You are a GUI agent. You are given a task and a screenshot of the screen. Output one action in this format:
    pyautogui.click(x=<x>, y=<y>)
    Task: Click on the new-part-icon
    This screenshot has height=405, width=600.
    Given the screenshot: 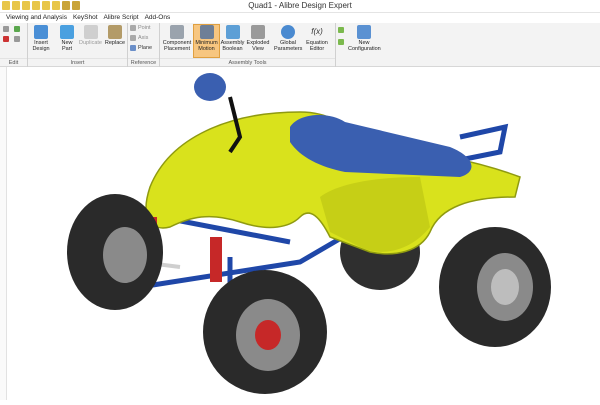 What is the action you would take?
    pyautogui.click(x=67, y=32)
    